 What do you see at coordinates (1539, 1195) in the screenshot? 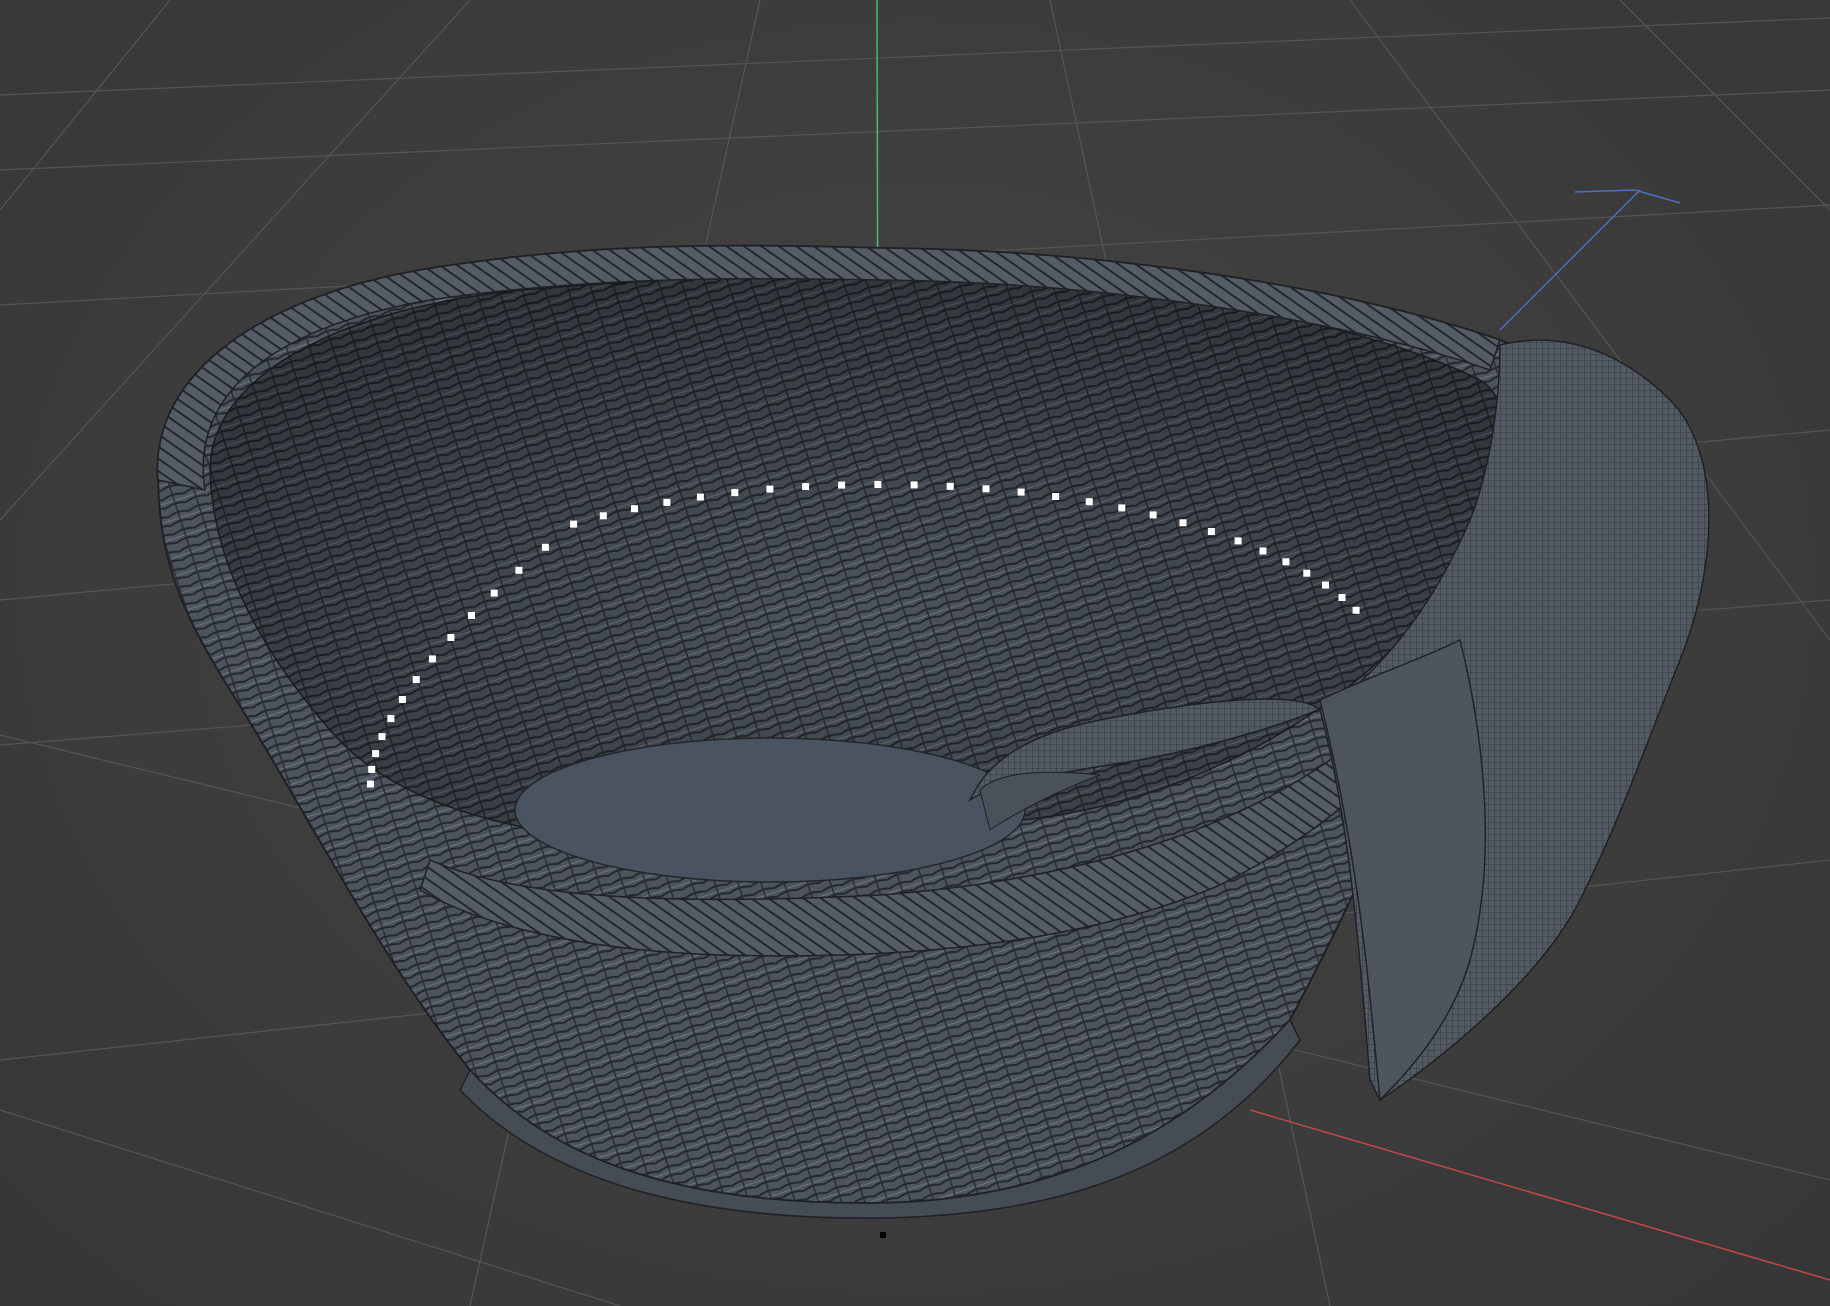
I see `x-axis-line` at bounding box center [1539, 1195].